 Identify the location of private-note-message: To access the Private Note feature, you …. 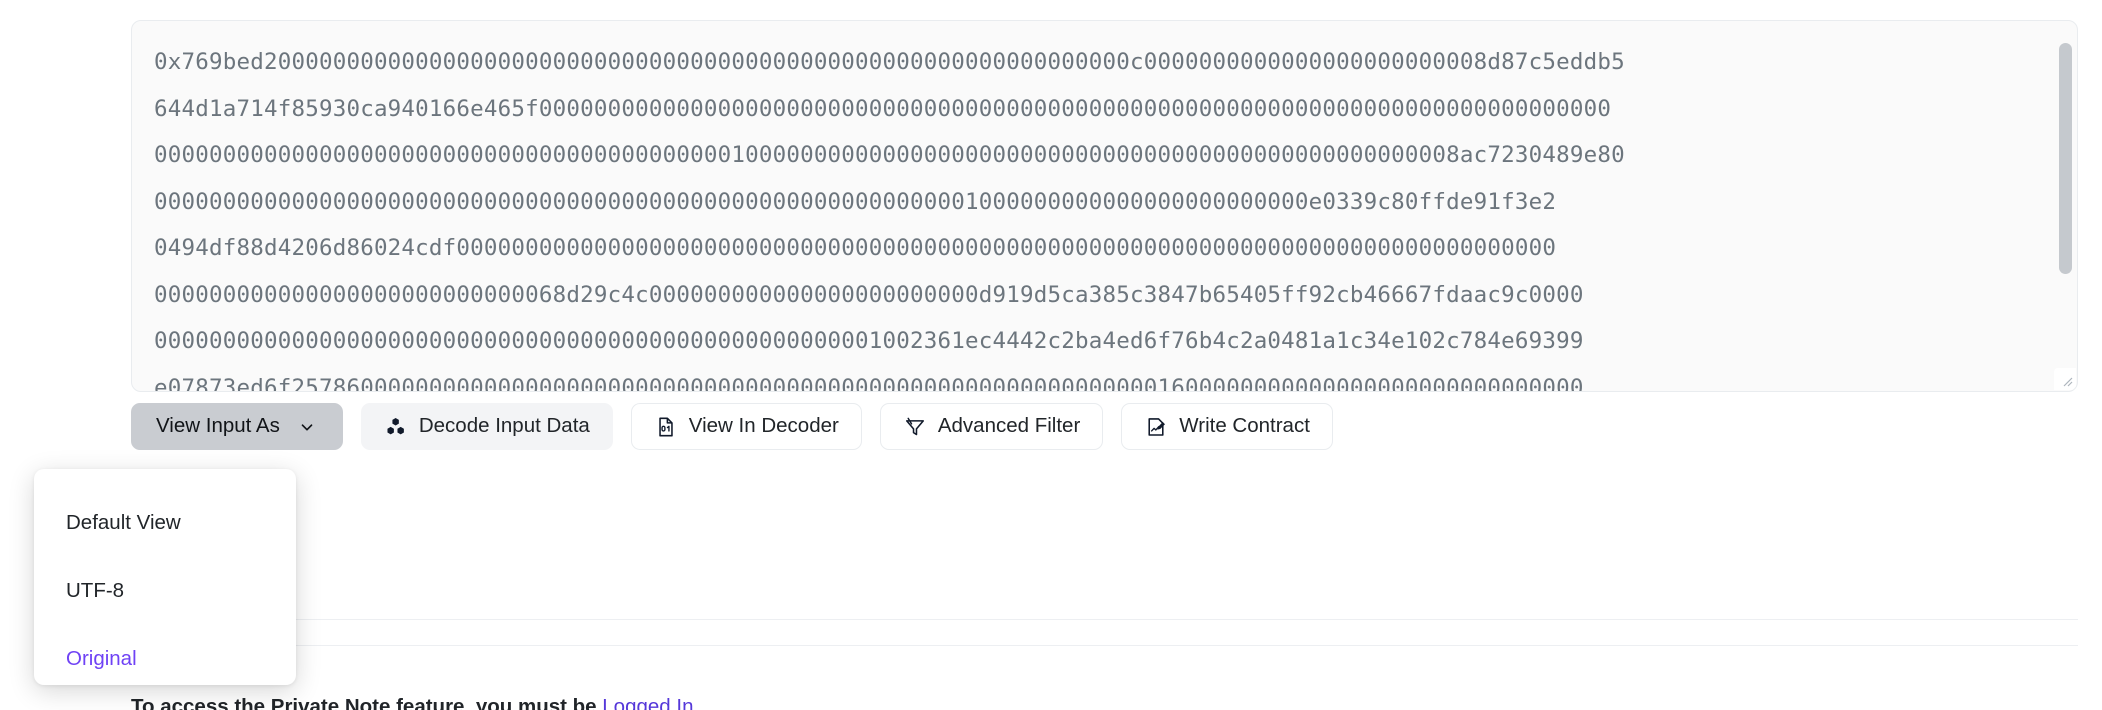
(412, 702).